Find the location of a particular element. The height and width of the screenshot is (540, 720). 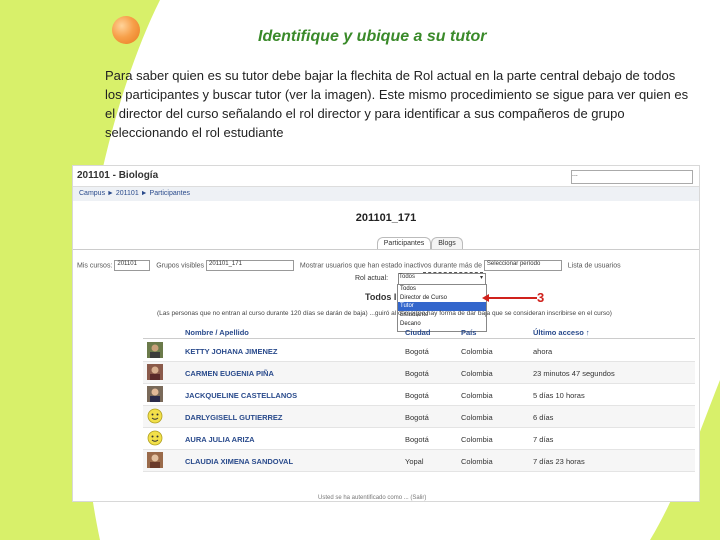

callout-number: 3 is located at coordinates (541, 297).